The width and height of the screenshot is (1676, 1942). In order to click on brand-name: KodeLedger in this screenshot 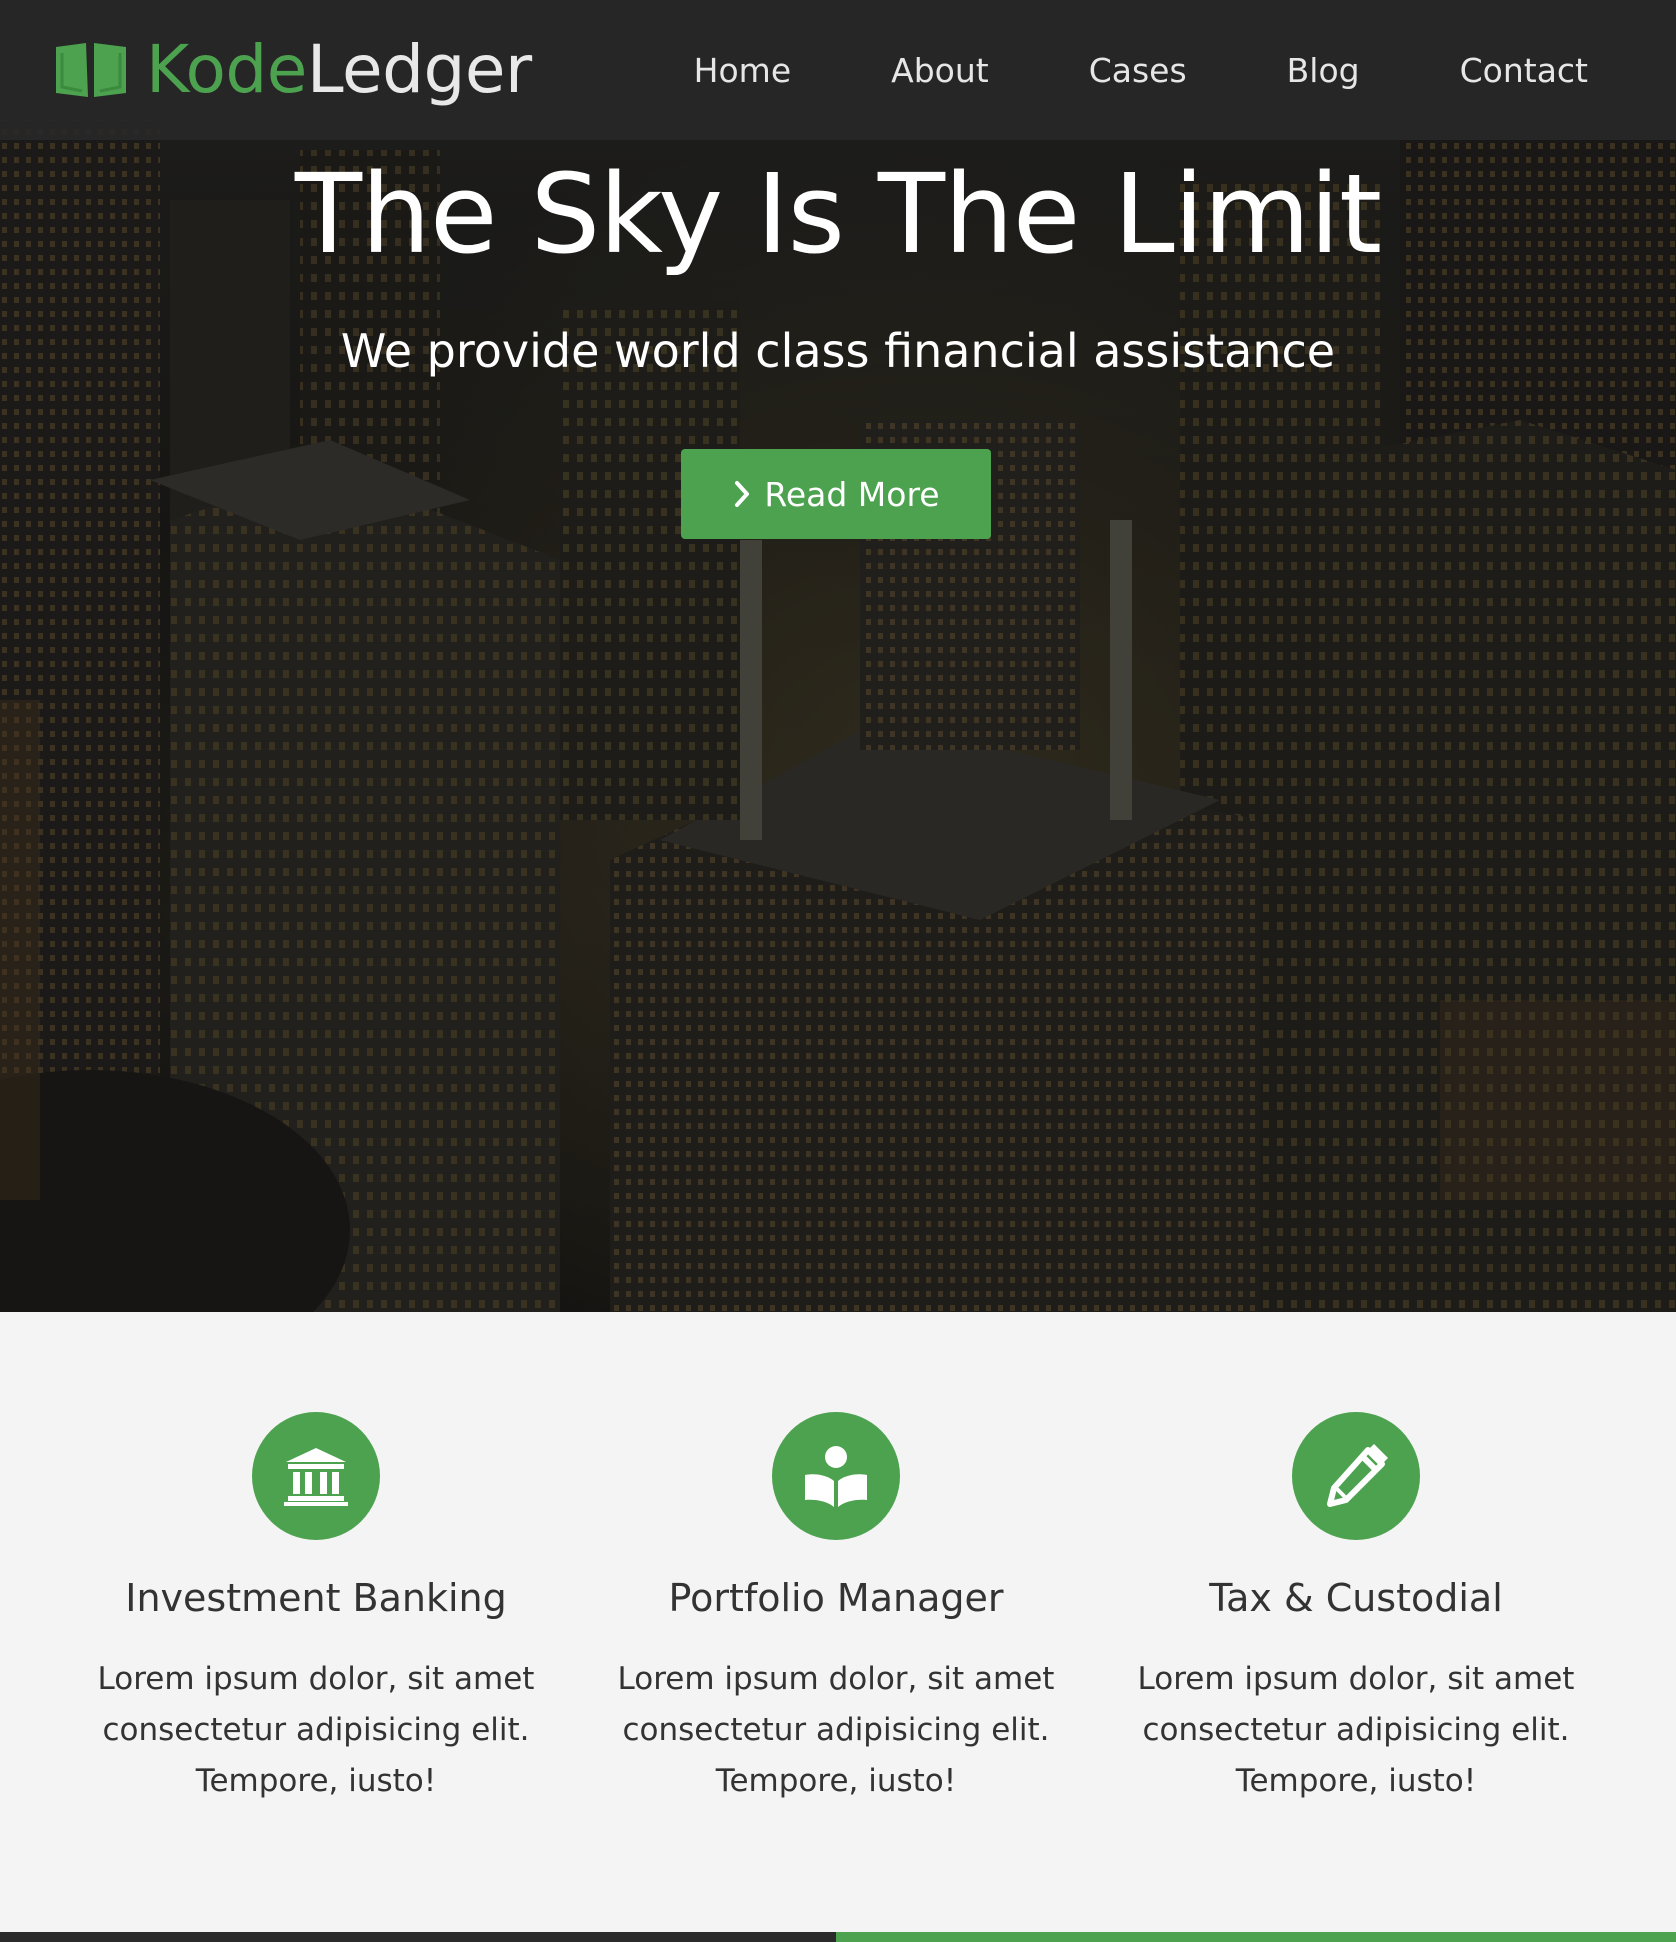, I will do `click(339, 70)`.